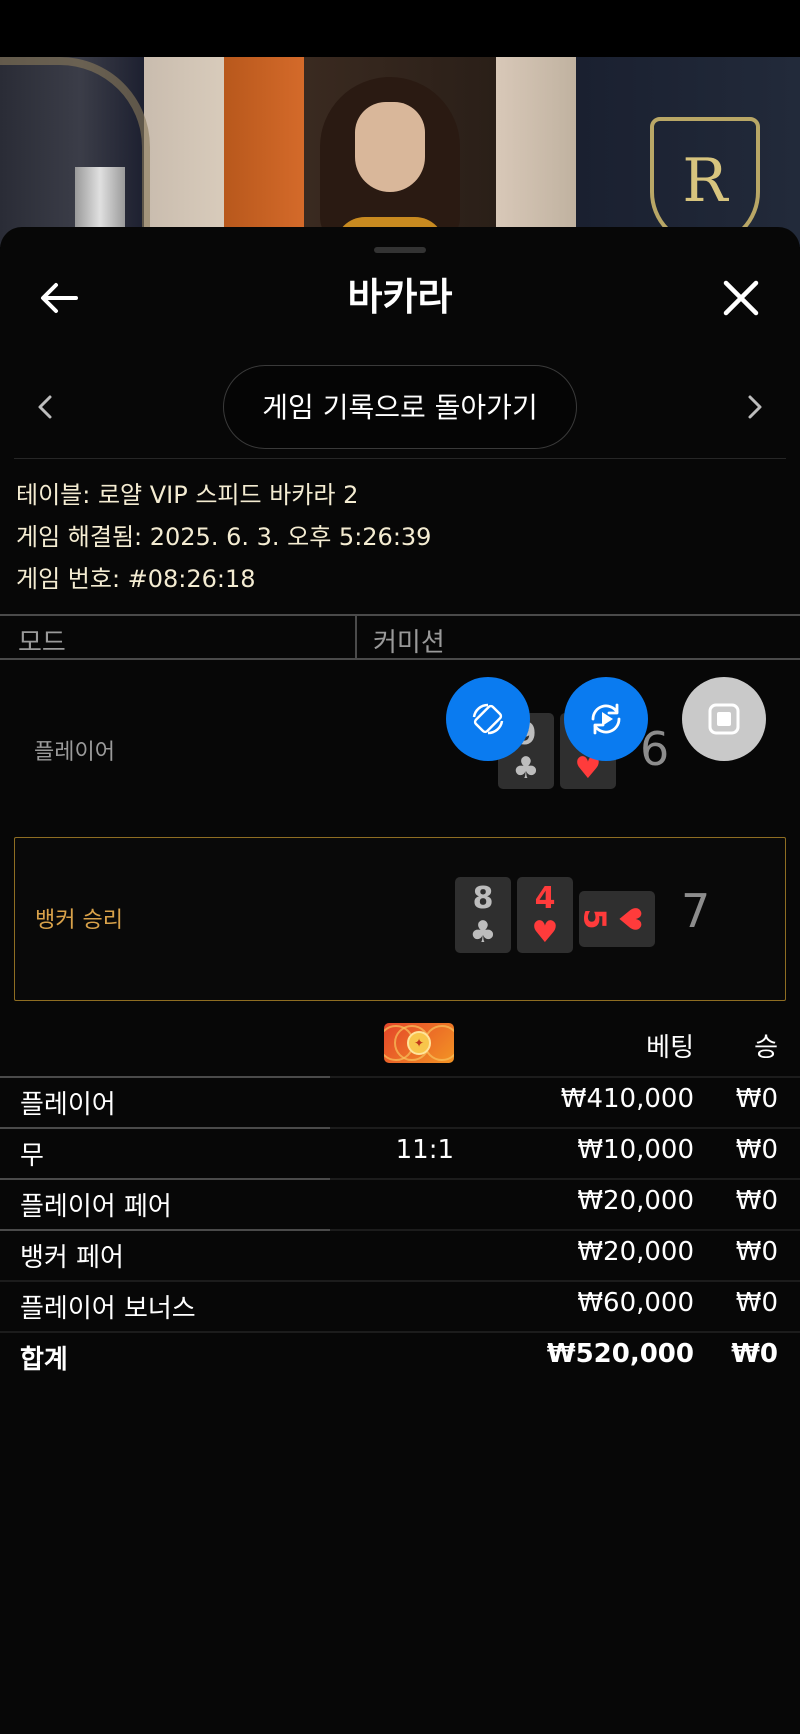 The image size is (800, 1734). I want to click on page-title: 바카라, so click(400, 297).